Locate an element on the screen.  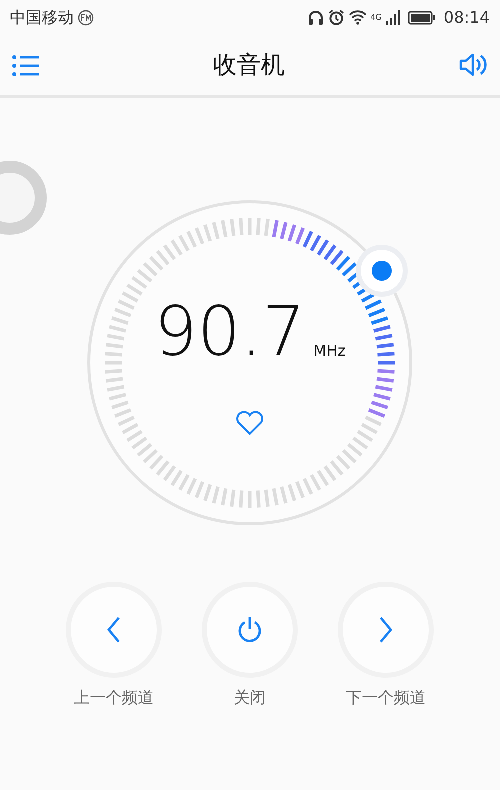
frequency-value: 90.7 is located at coordinates (230, 332).